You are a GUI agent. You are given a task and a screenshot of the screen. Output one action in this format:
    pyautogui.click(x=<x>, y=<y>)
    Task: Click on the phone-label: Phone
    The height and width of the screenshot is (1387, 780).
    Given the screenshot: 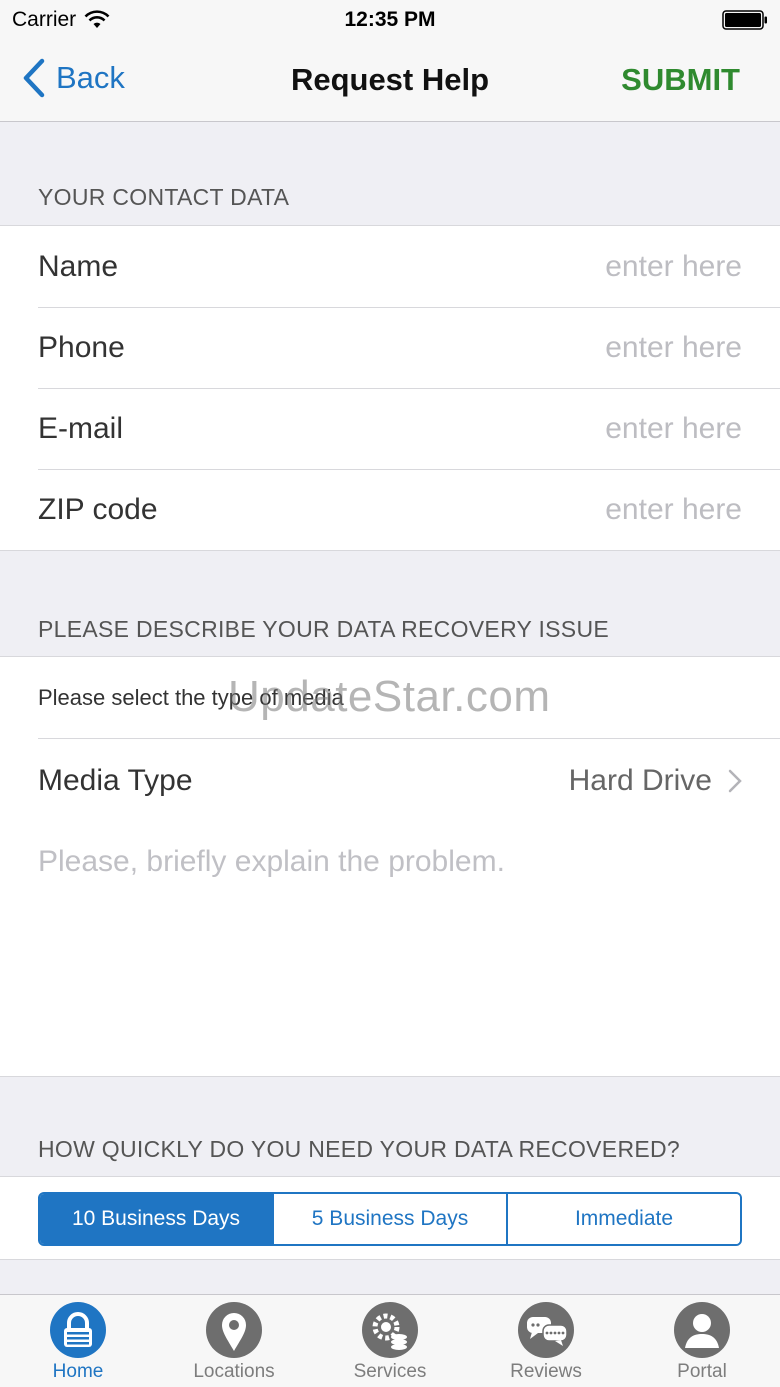 What is the action you would take?
    pyautogui.click(x=81, y=347)
    